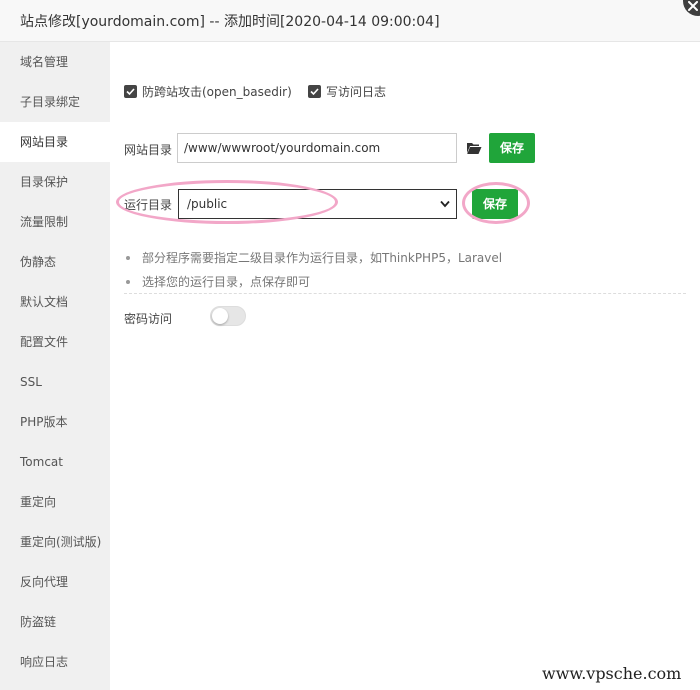  Describe the element at coordinates (612, 673) in the screenshot. I see `watermark: www.vpsche.com` at that location.